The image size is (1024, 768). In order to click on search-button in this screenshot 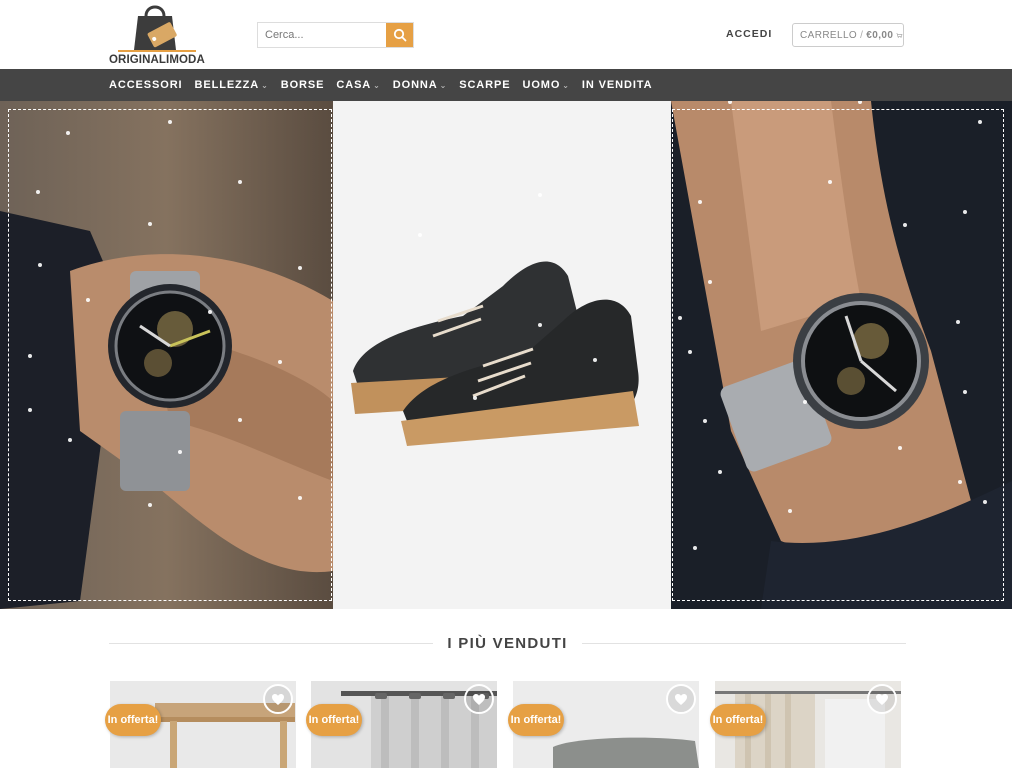, I will do `click(399, 35)`.